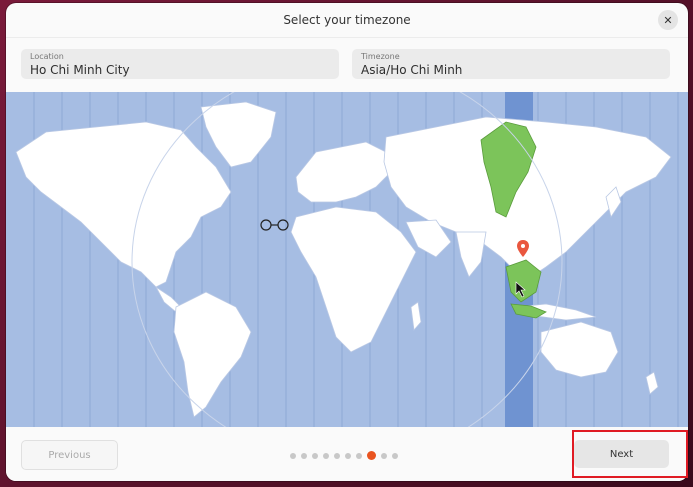 The width and height of the screenshot is (693, 487). Describe the element at coordinates (274, 225) in the screenshot. I see `glasses-marker` at that location.